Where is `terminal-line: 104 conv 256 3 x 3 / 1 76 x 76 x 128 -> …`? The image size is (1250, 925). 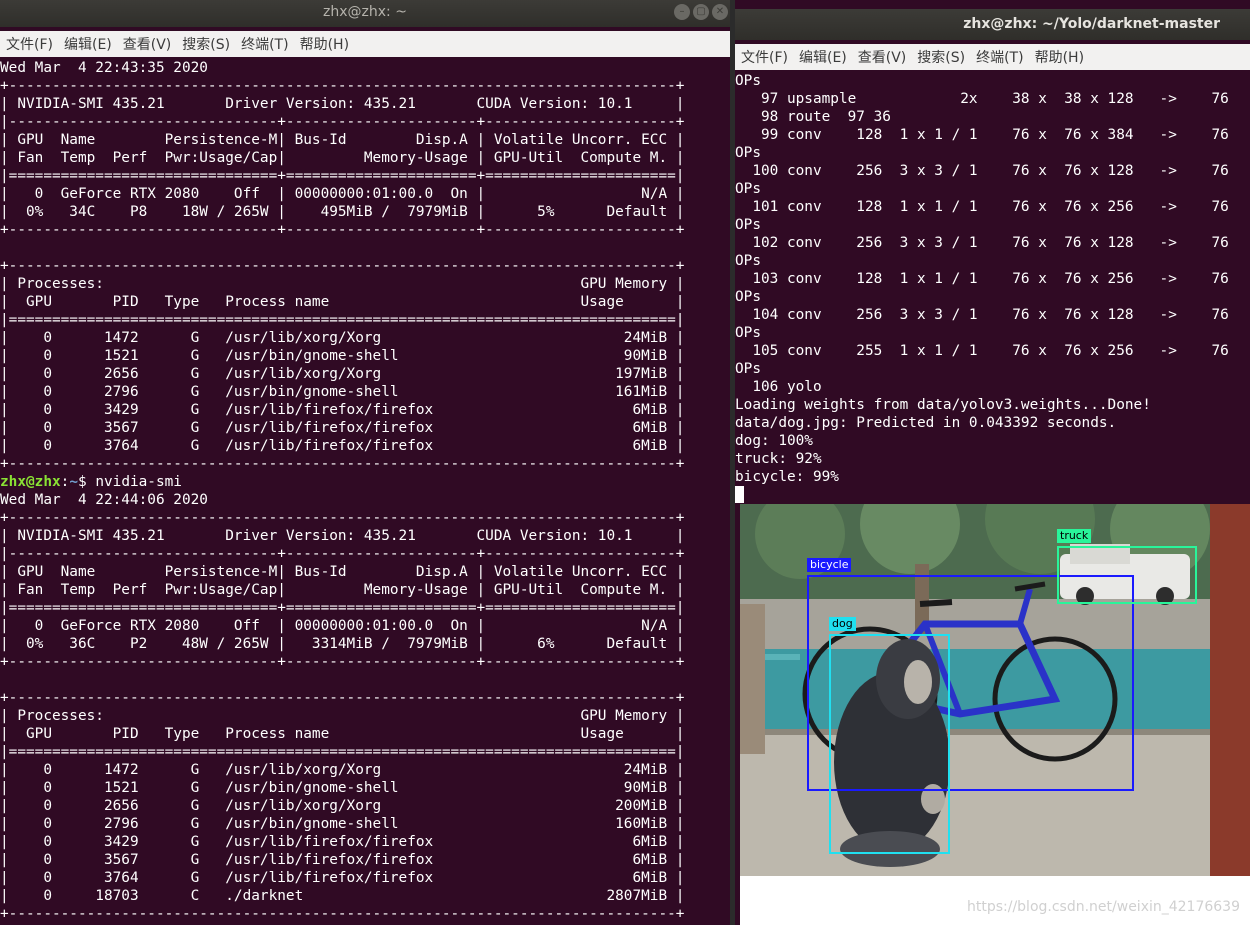
terminal-line: 104 conv 256 3 x 3 / 1 76 x 76 x 128 -> … is located at coordinates (982, 315).